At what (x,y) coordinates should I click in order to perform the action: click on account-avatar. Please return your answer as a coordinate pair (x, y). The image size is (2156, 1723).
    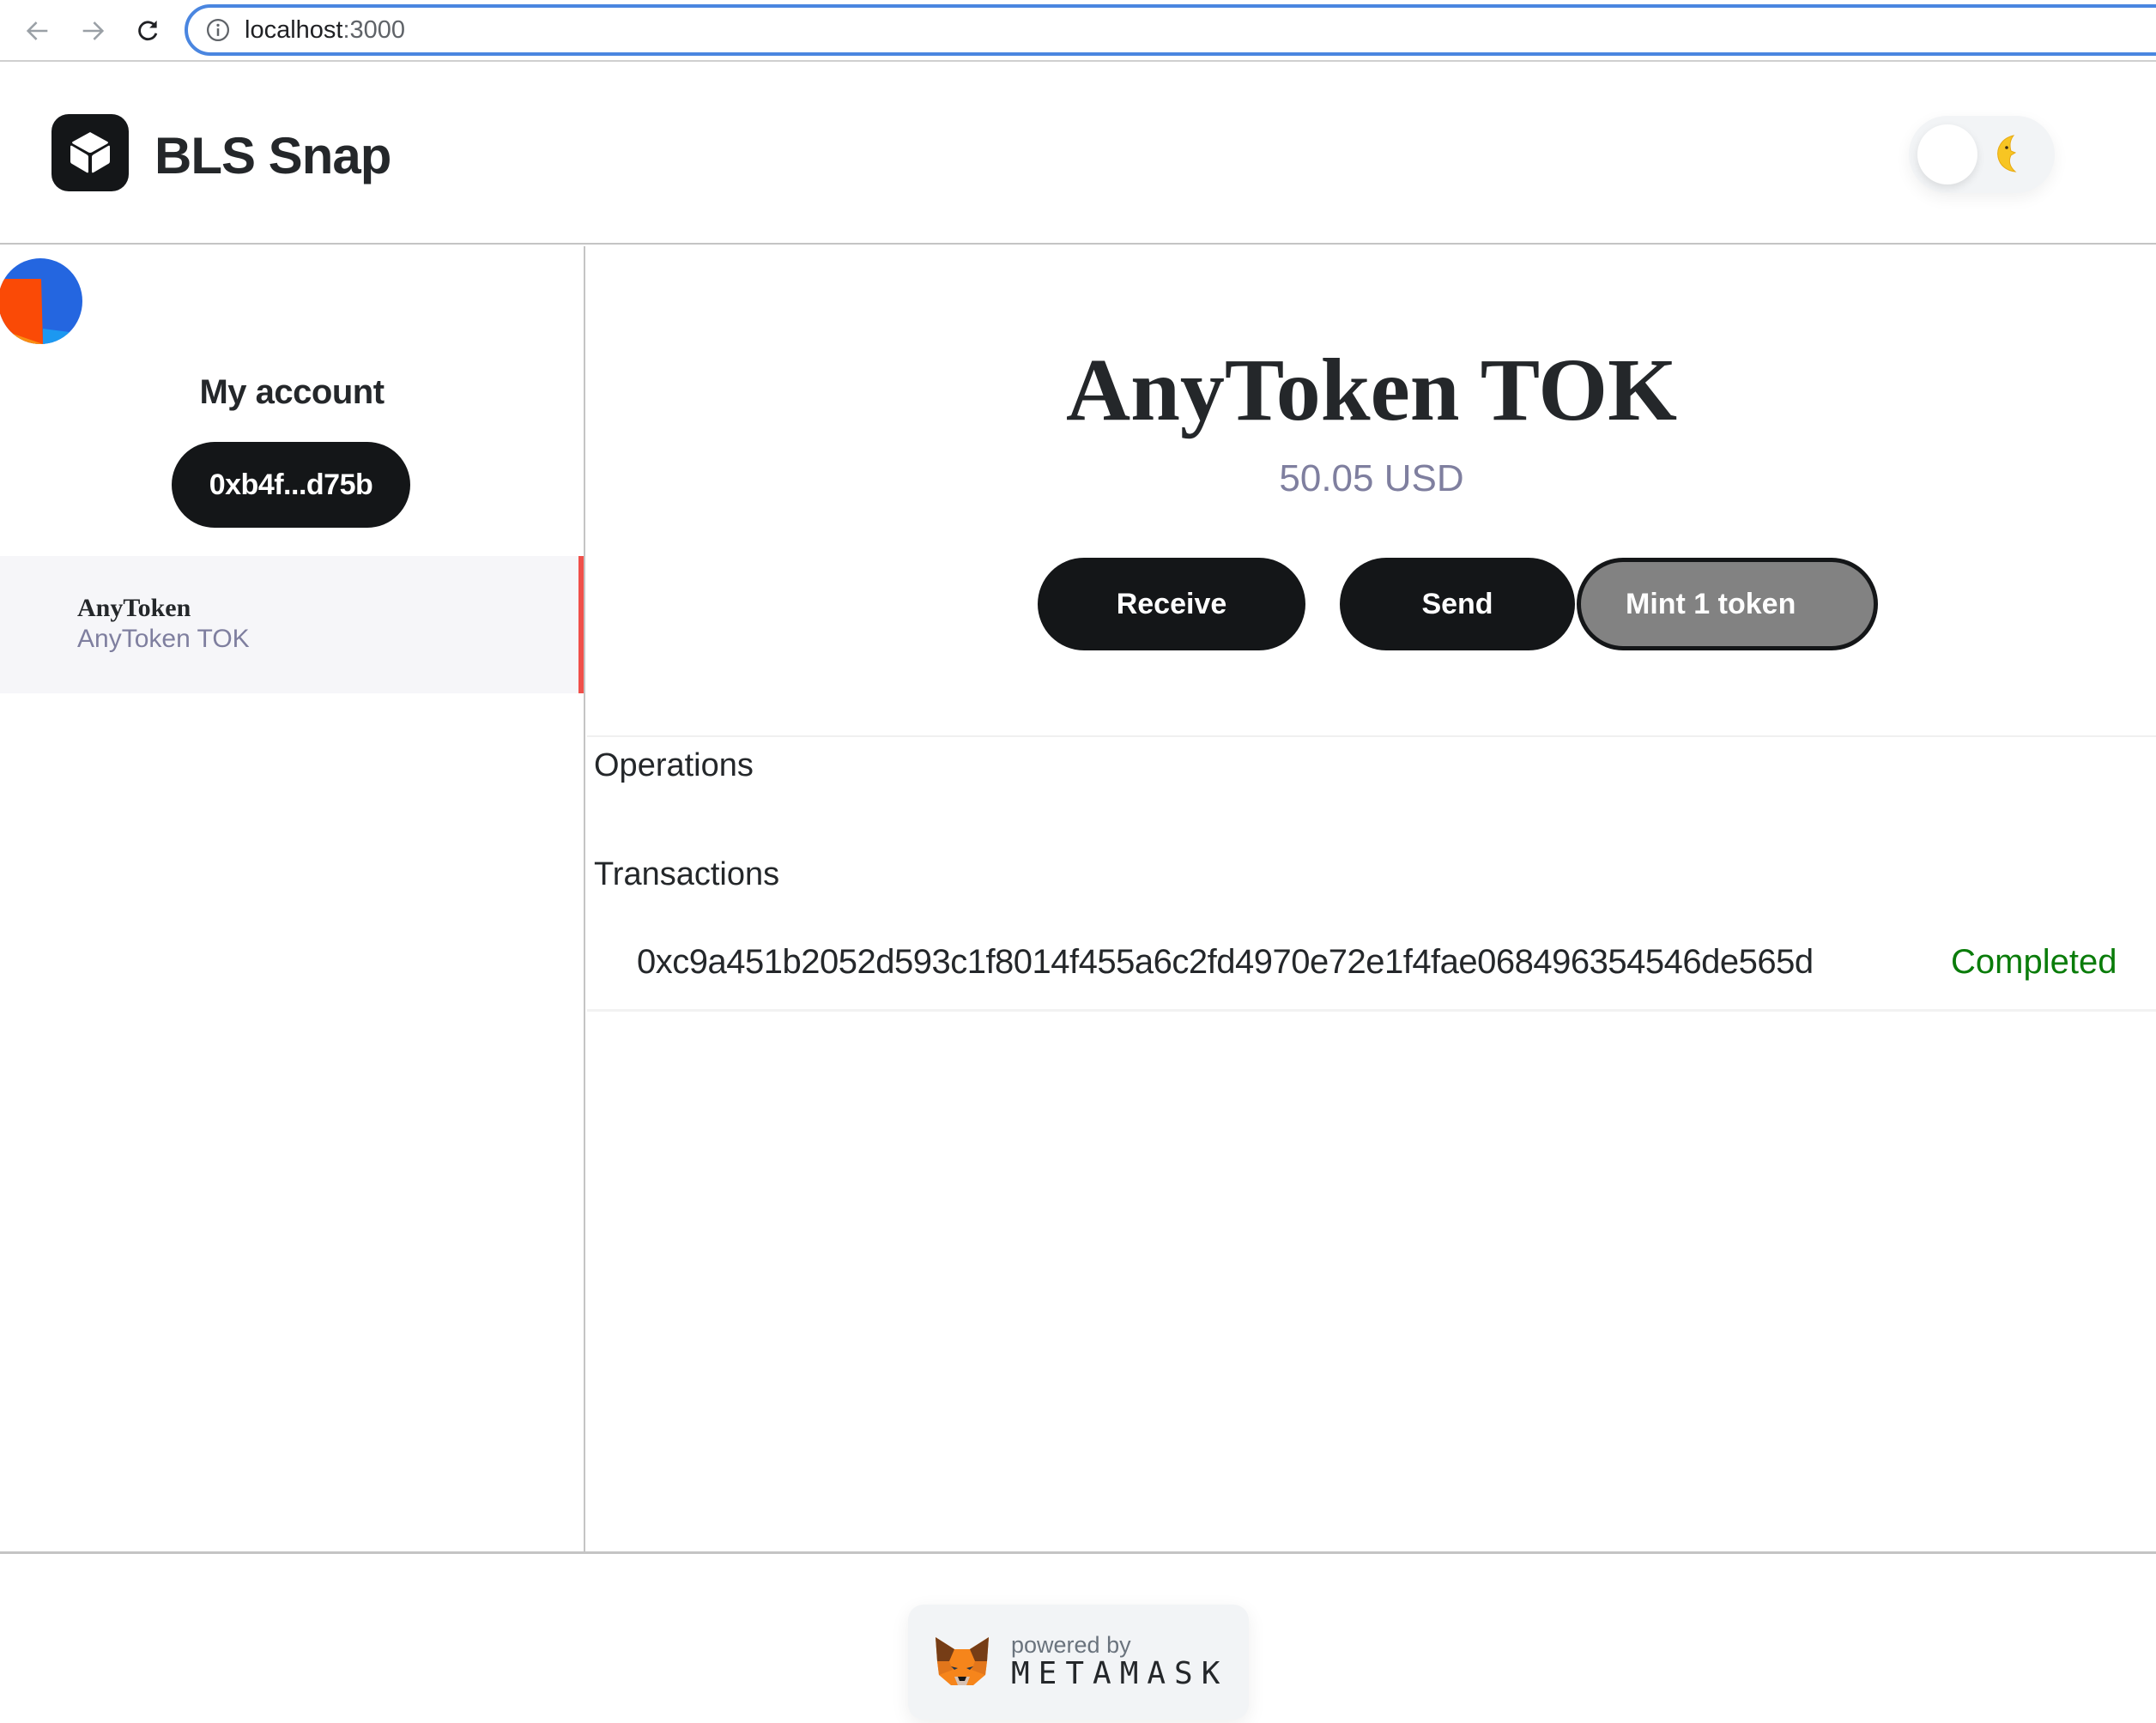
    Looking at the image, I should click on (41, 301).